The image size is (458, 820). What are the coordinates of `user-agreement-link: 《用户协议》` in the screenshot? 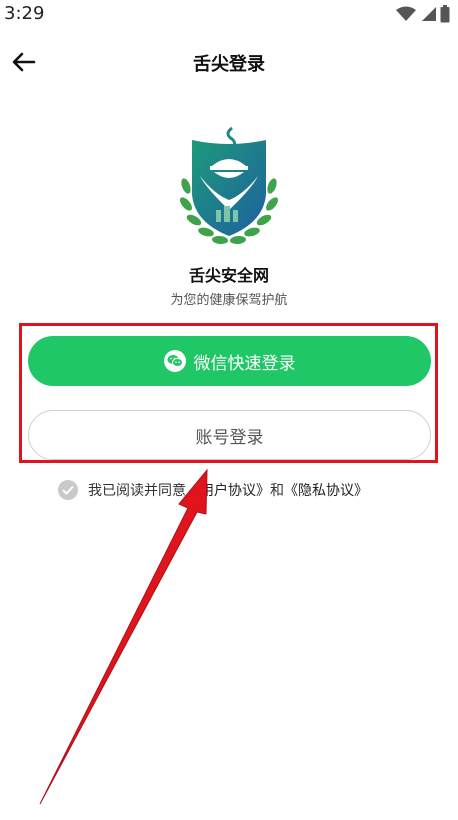 It's located at (228, 490).